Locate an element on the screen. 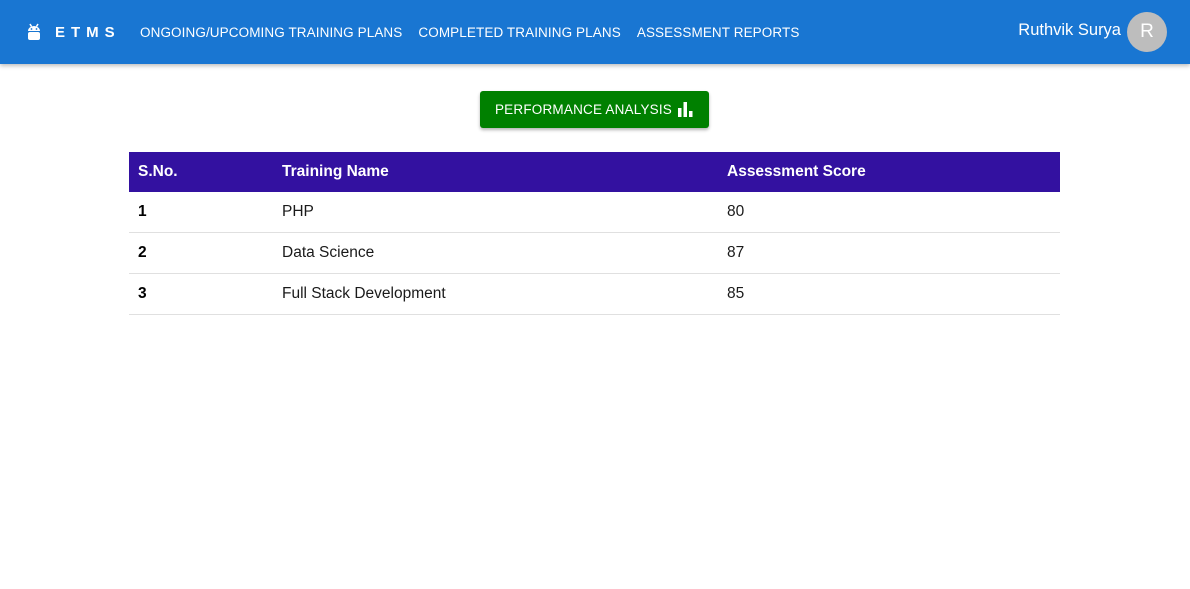  column-header-training-name: Training Name is located at coordinates (495, 172).